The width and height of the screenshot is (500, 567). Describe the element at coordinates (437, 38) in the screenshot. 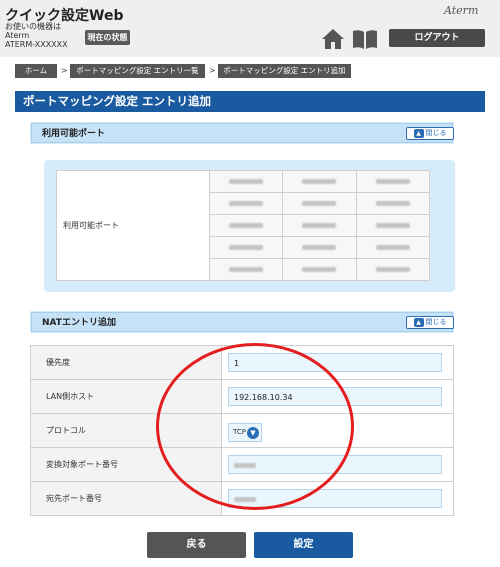

I see `logout-button: ログアウト` at that location.